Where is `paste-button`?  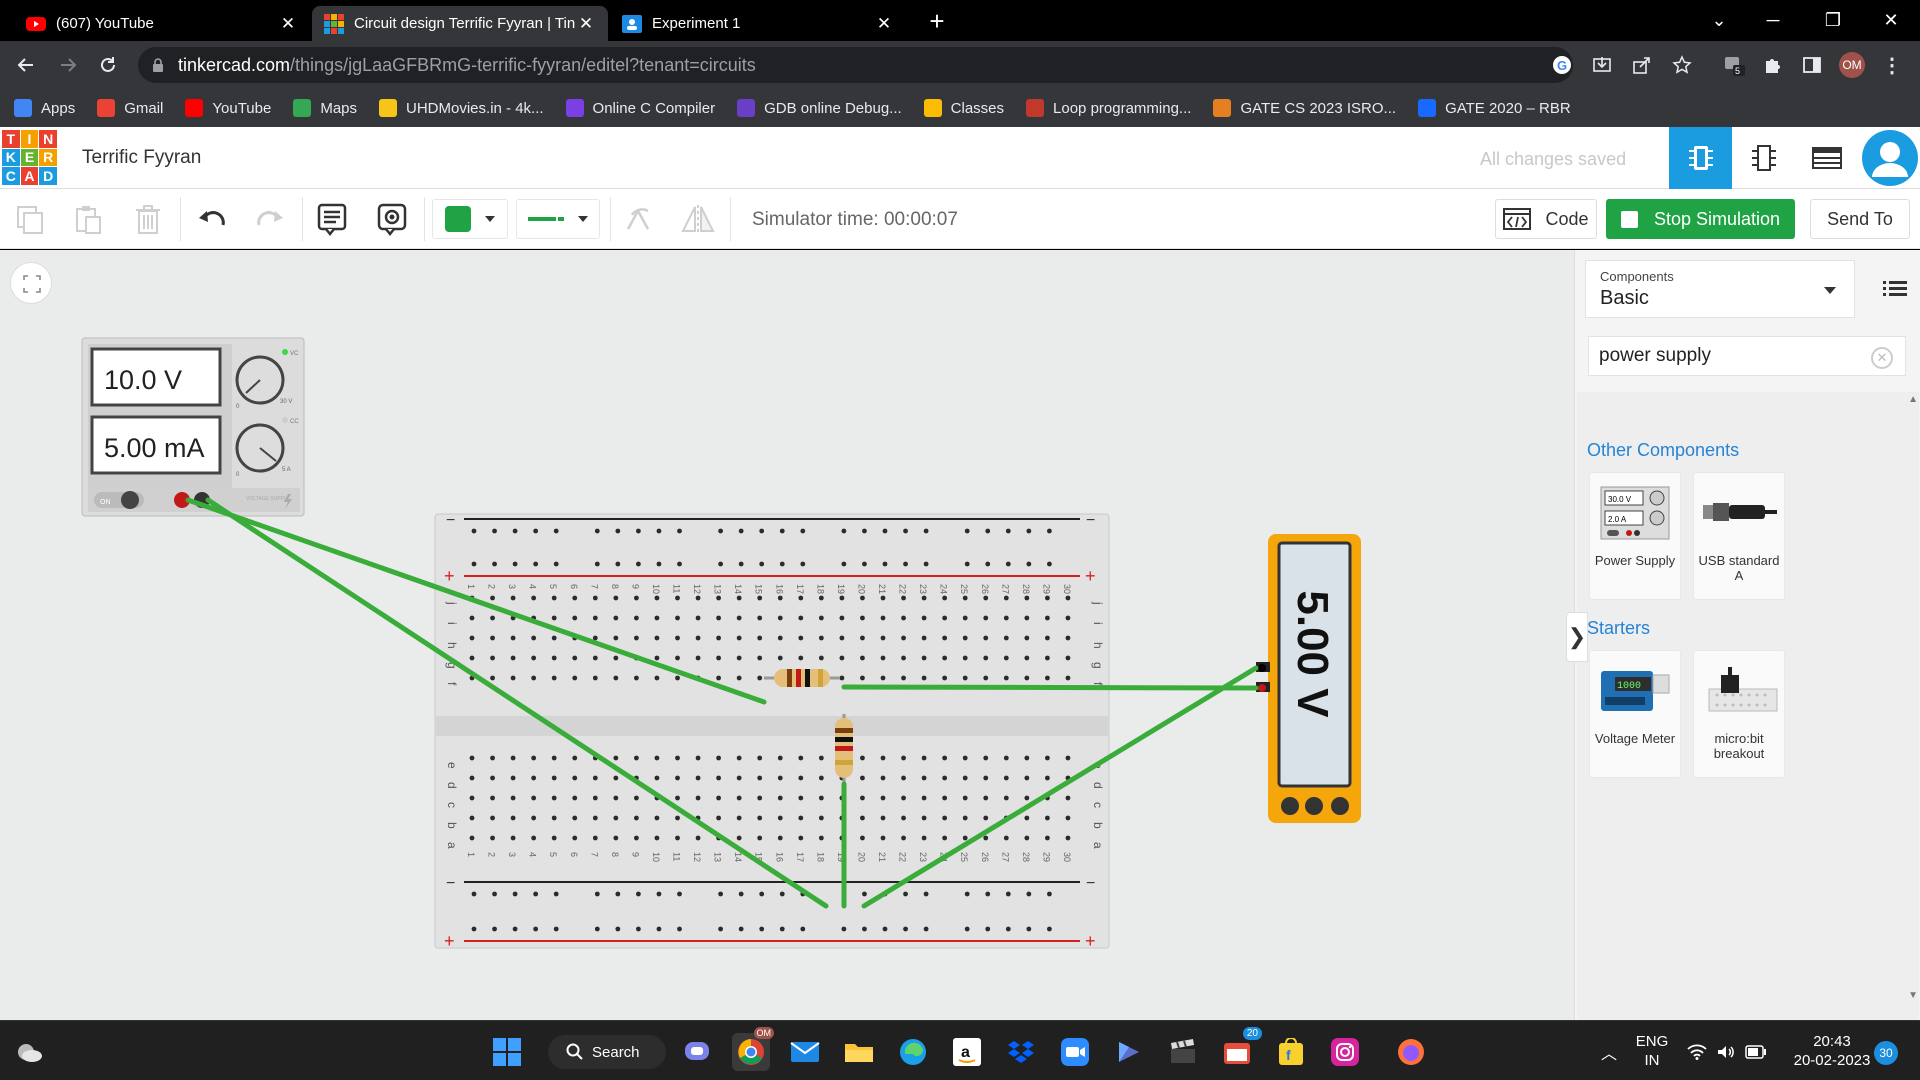
paste-button is located at coordinates (88, 219).